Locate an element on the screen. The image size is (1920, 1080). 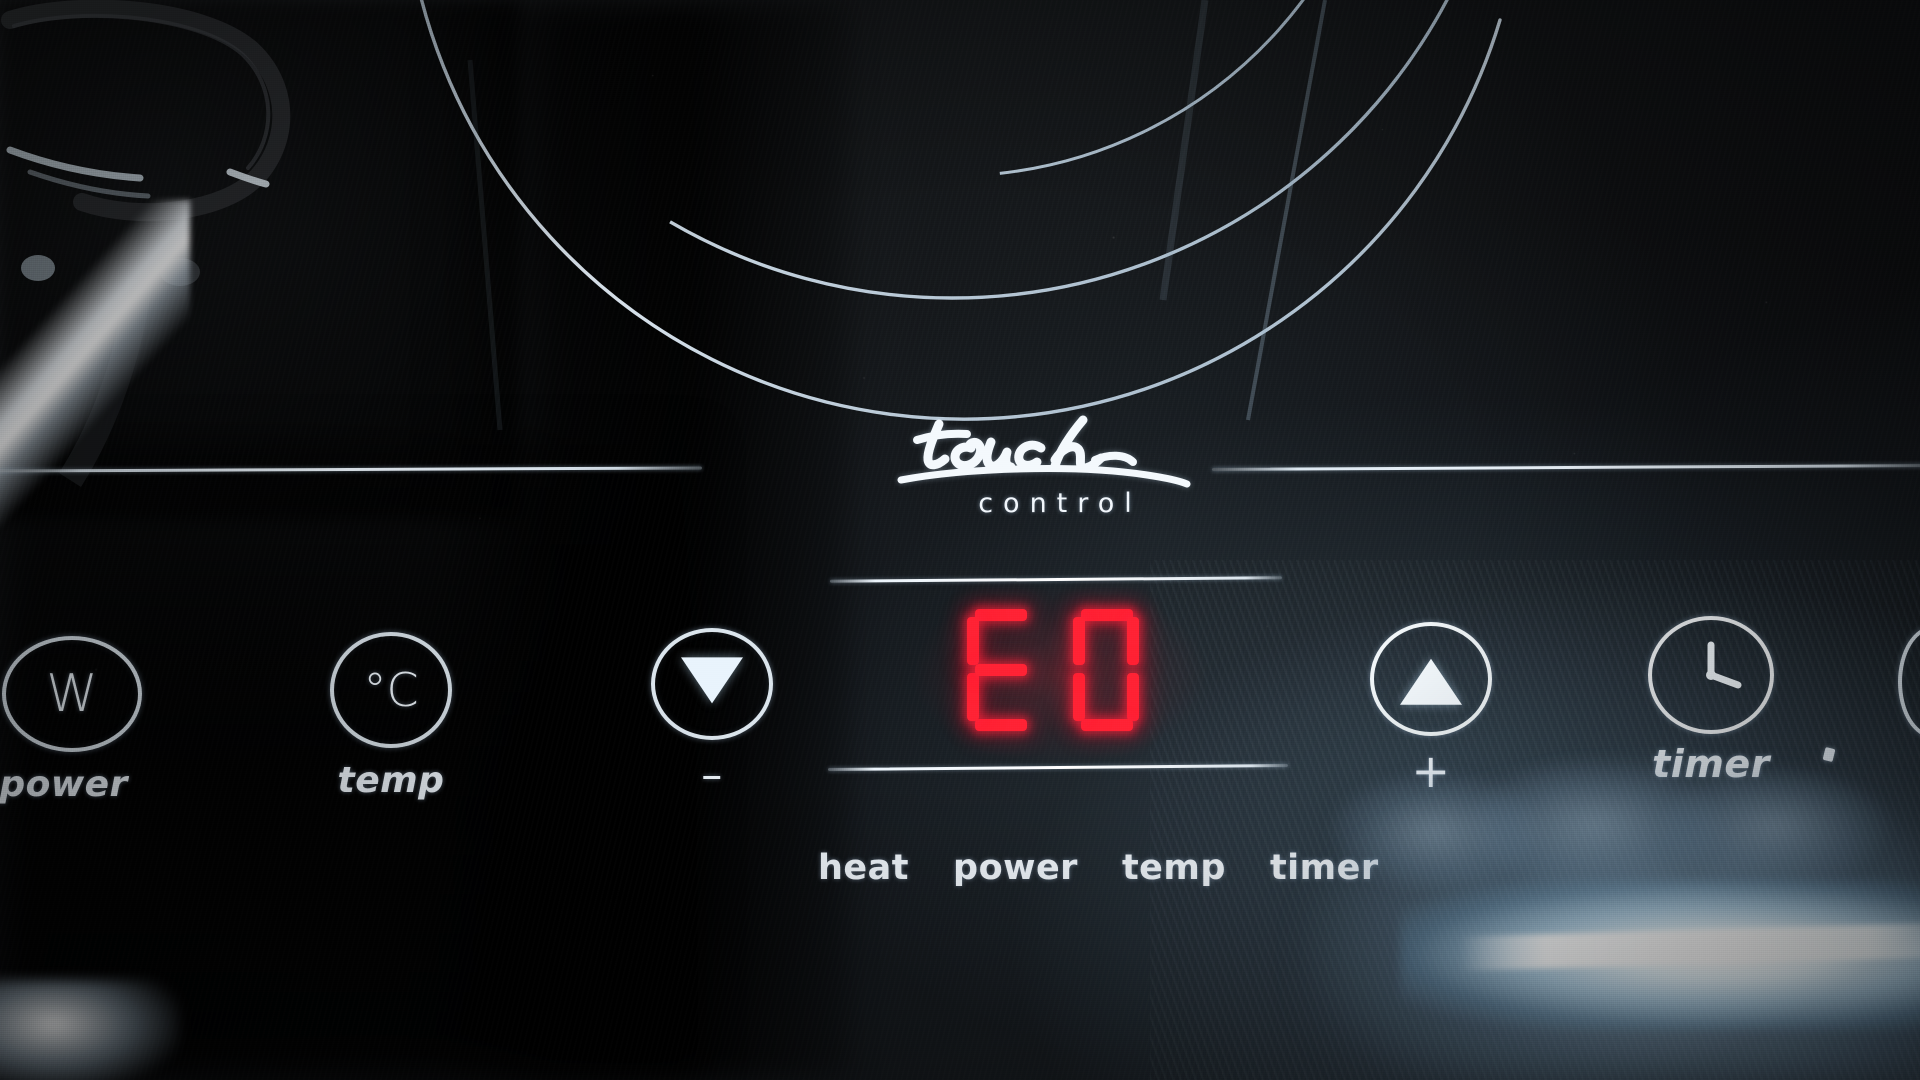
power-button-label: power is located at coordinates (64, 784).